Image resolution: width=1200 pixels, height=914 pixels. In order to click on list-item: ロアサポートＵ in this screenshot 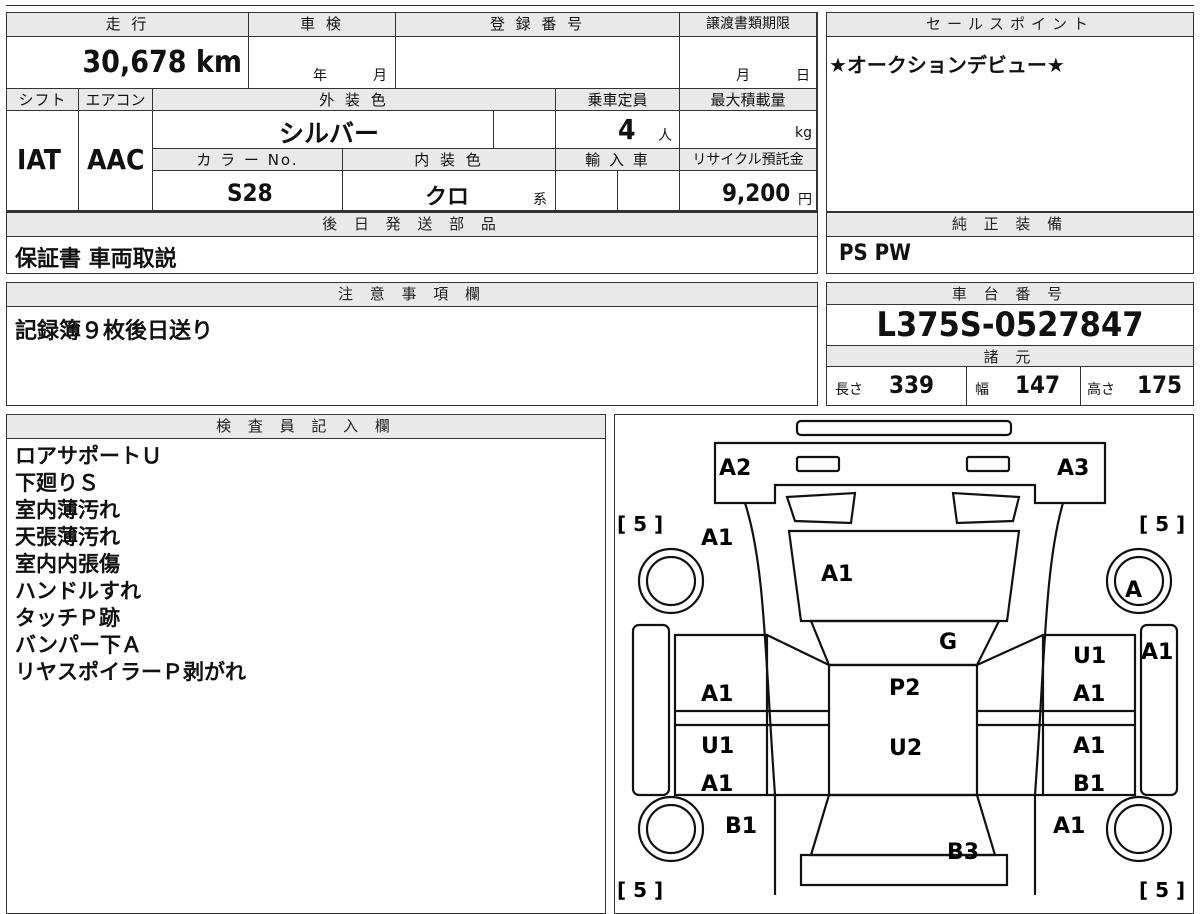, I will do `click(88, 456)`.